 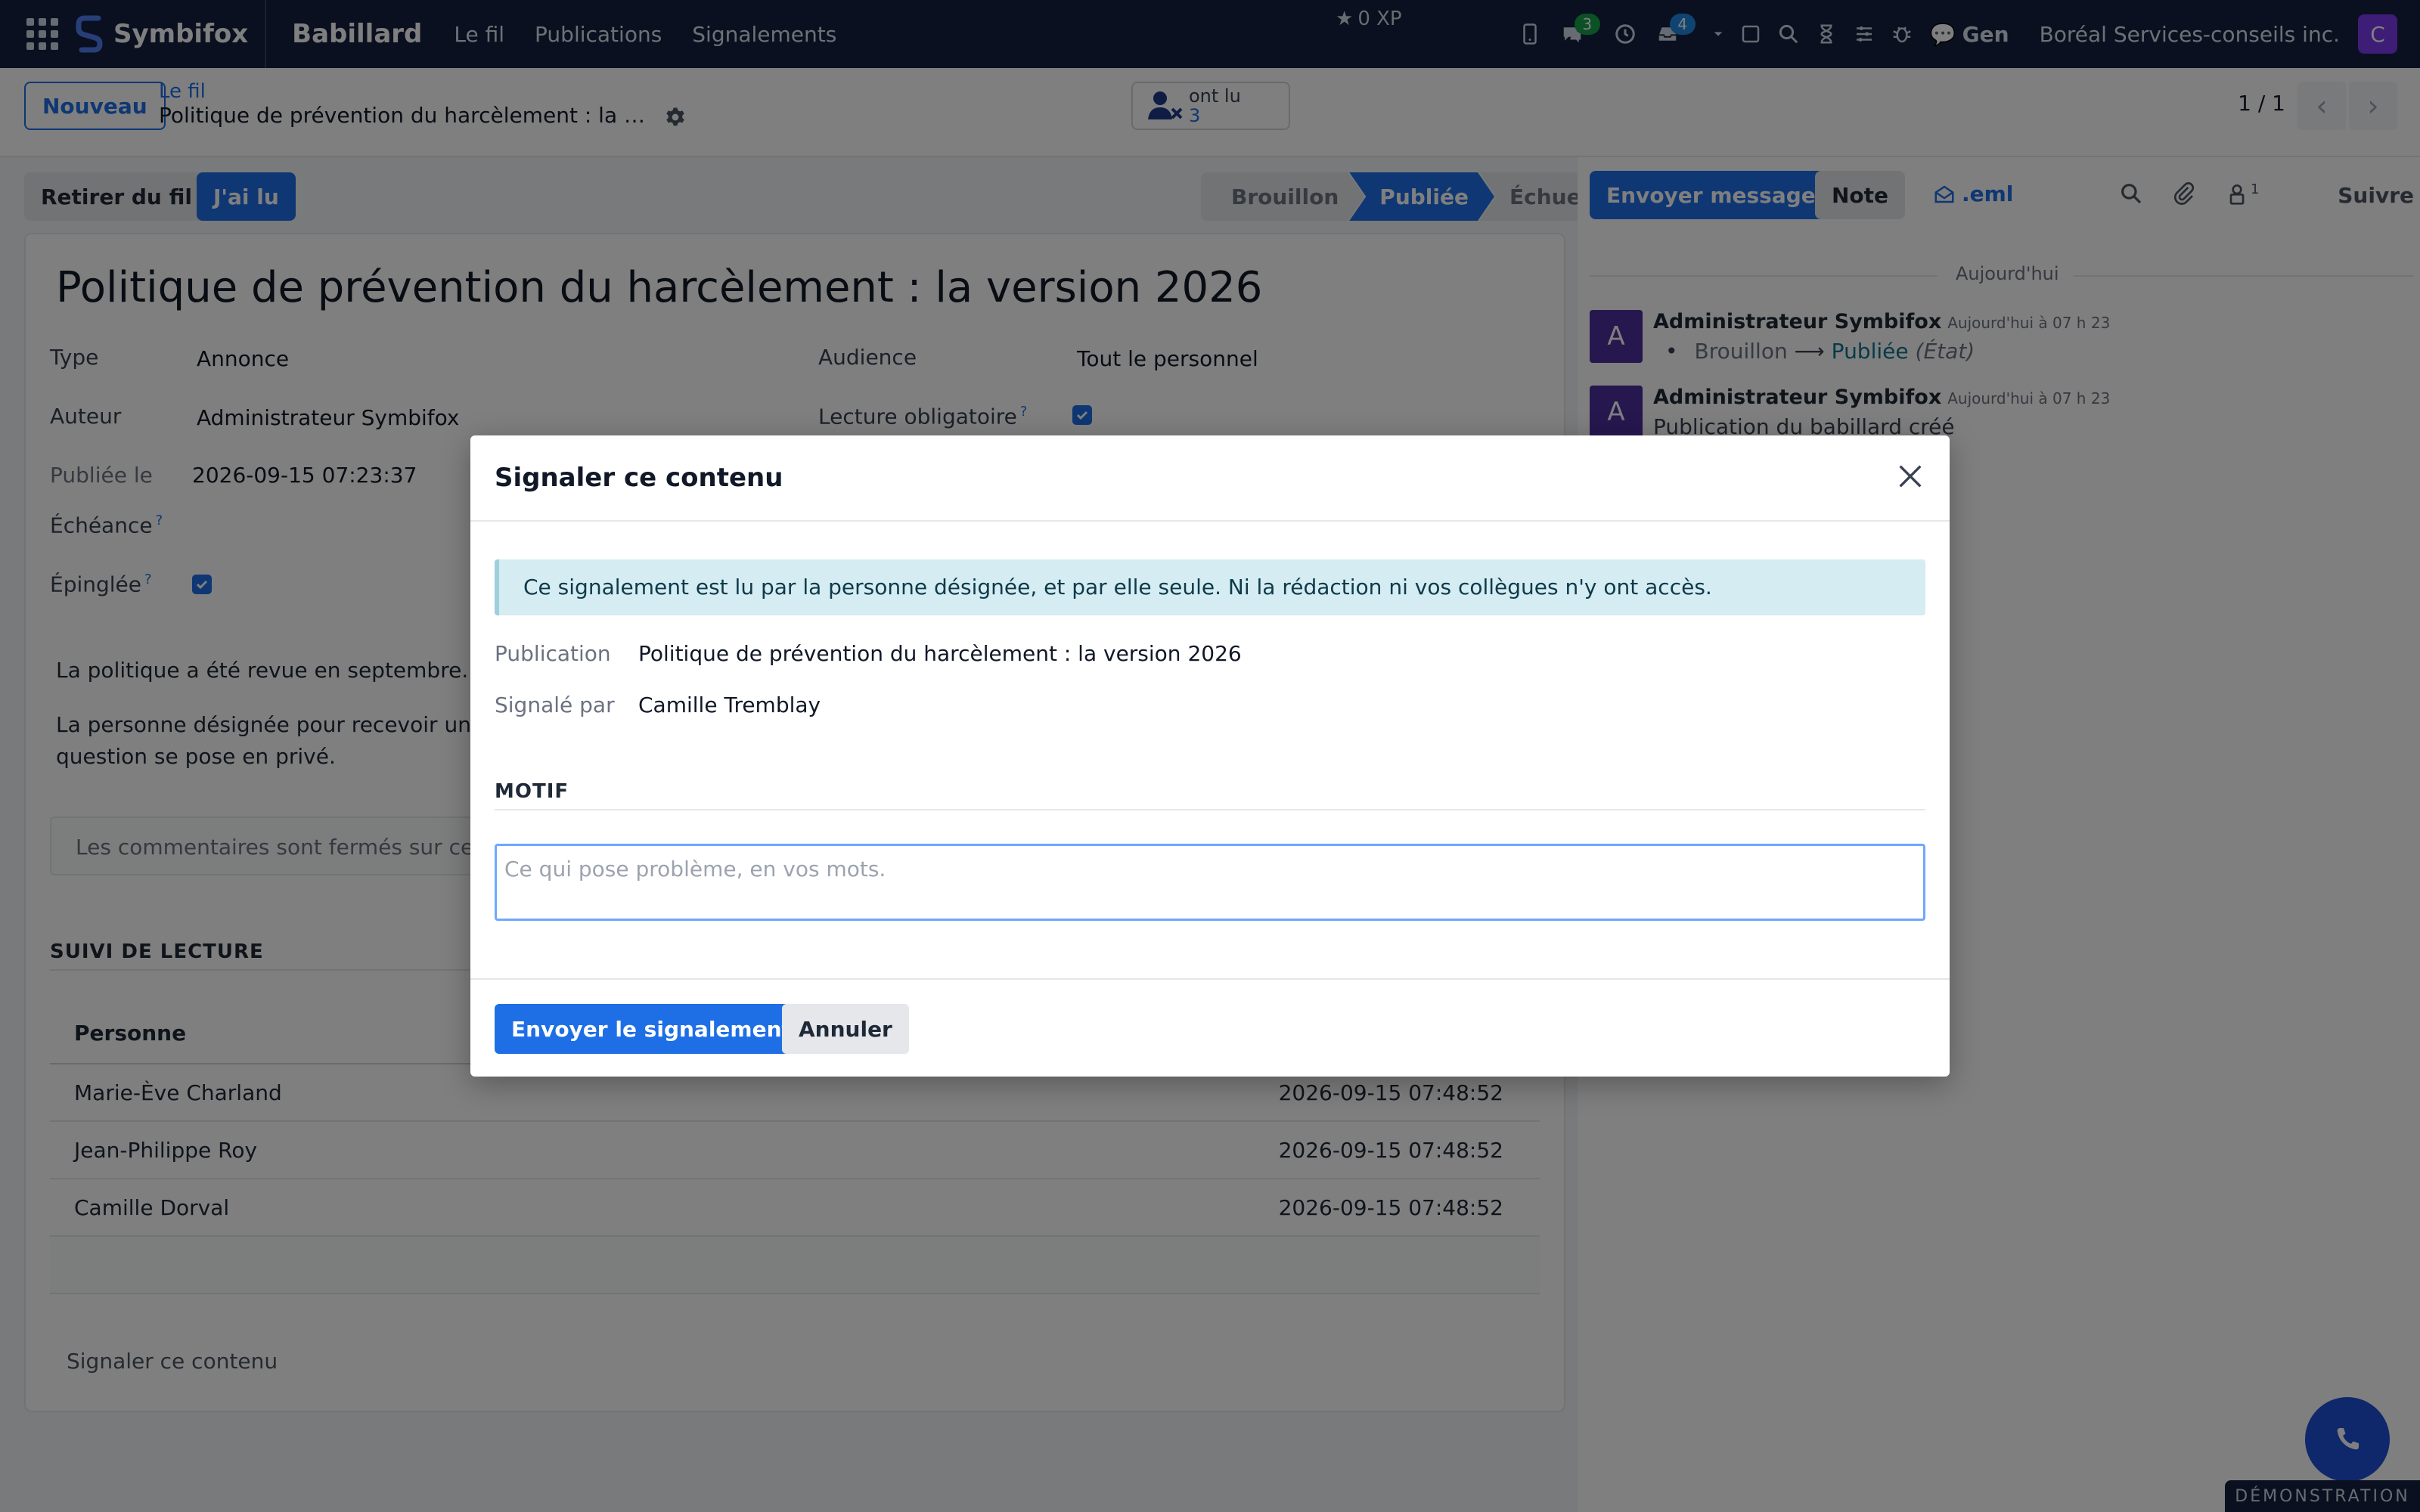 I want to click on send-report-button: Envoyer le signalement, so click(x=651, y=1029).